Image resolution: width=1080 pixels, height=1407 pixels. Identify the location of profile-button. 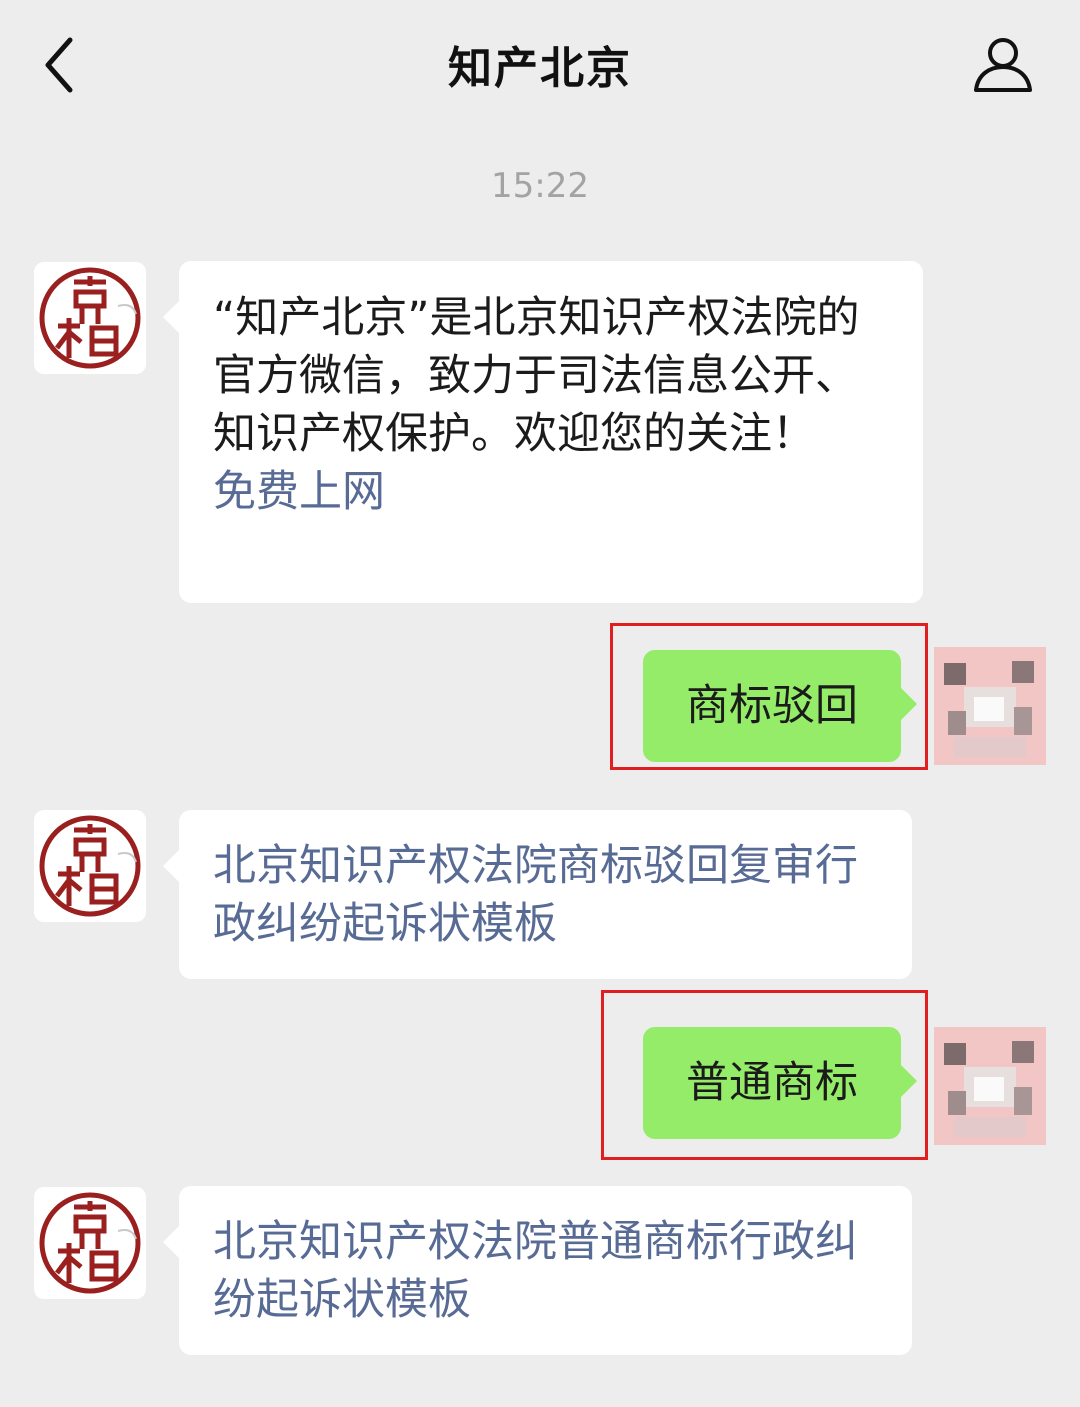
(1003, 65).